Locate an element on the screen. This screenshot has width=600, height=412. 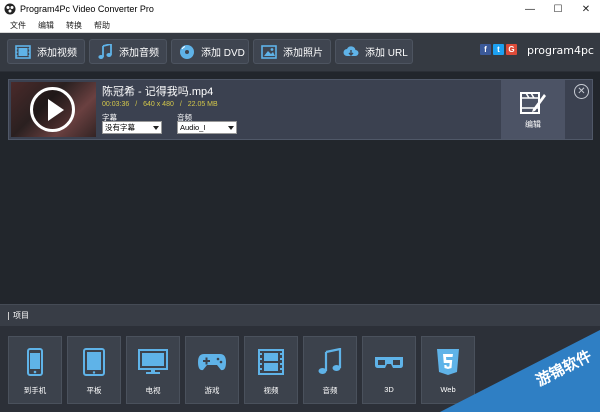
edit-film-icon is located at coordinates (533, 103).